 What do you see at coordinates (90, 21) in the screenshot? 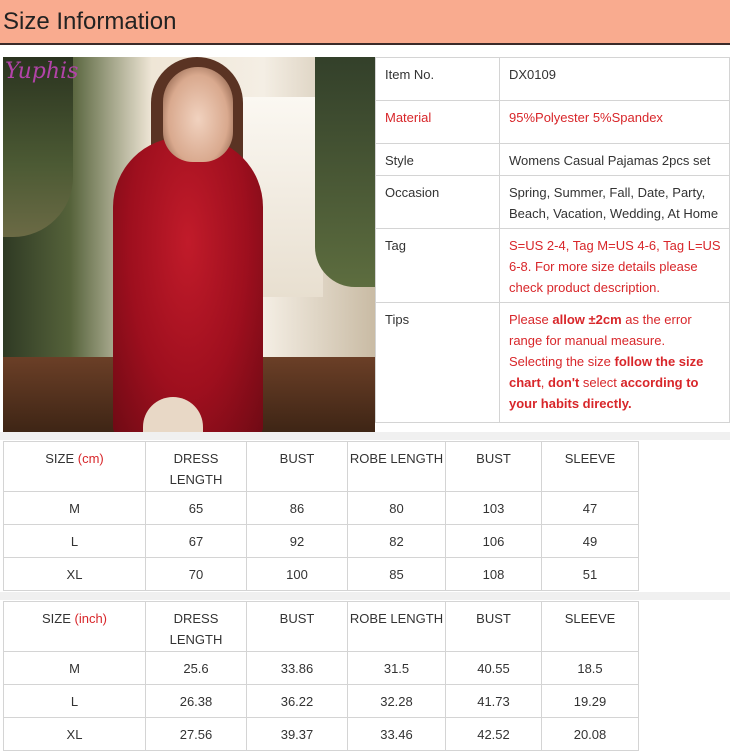
I see `page-title: Size Information` at bounding box center [90, 21].